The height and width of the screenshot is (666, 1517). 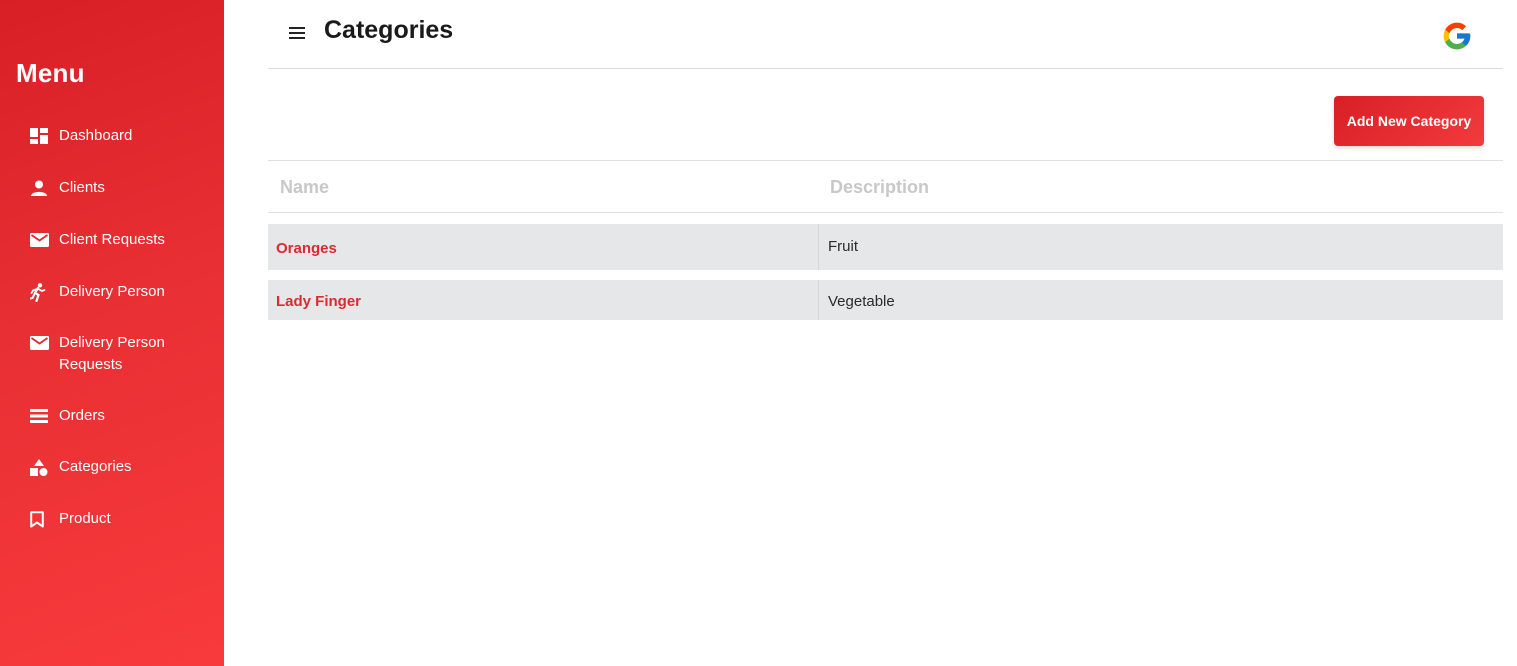 I want to click on sidebar-item-categories: Categories, so click(x=81, y=467).